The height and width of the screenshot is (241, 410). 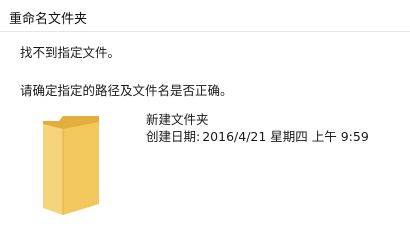 I want to click on folder-icon, so click(x=72, y=164).